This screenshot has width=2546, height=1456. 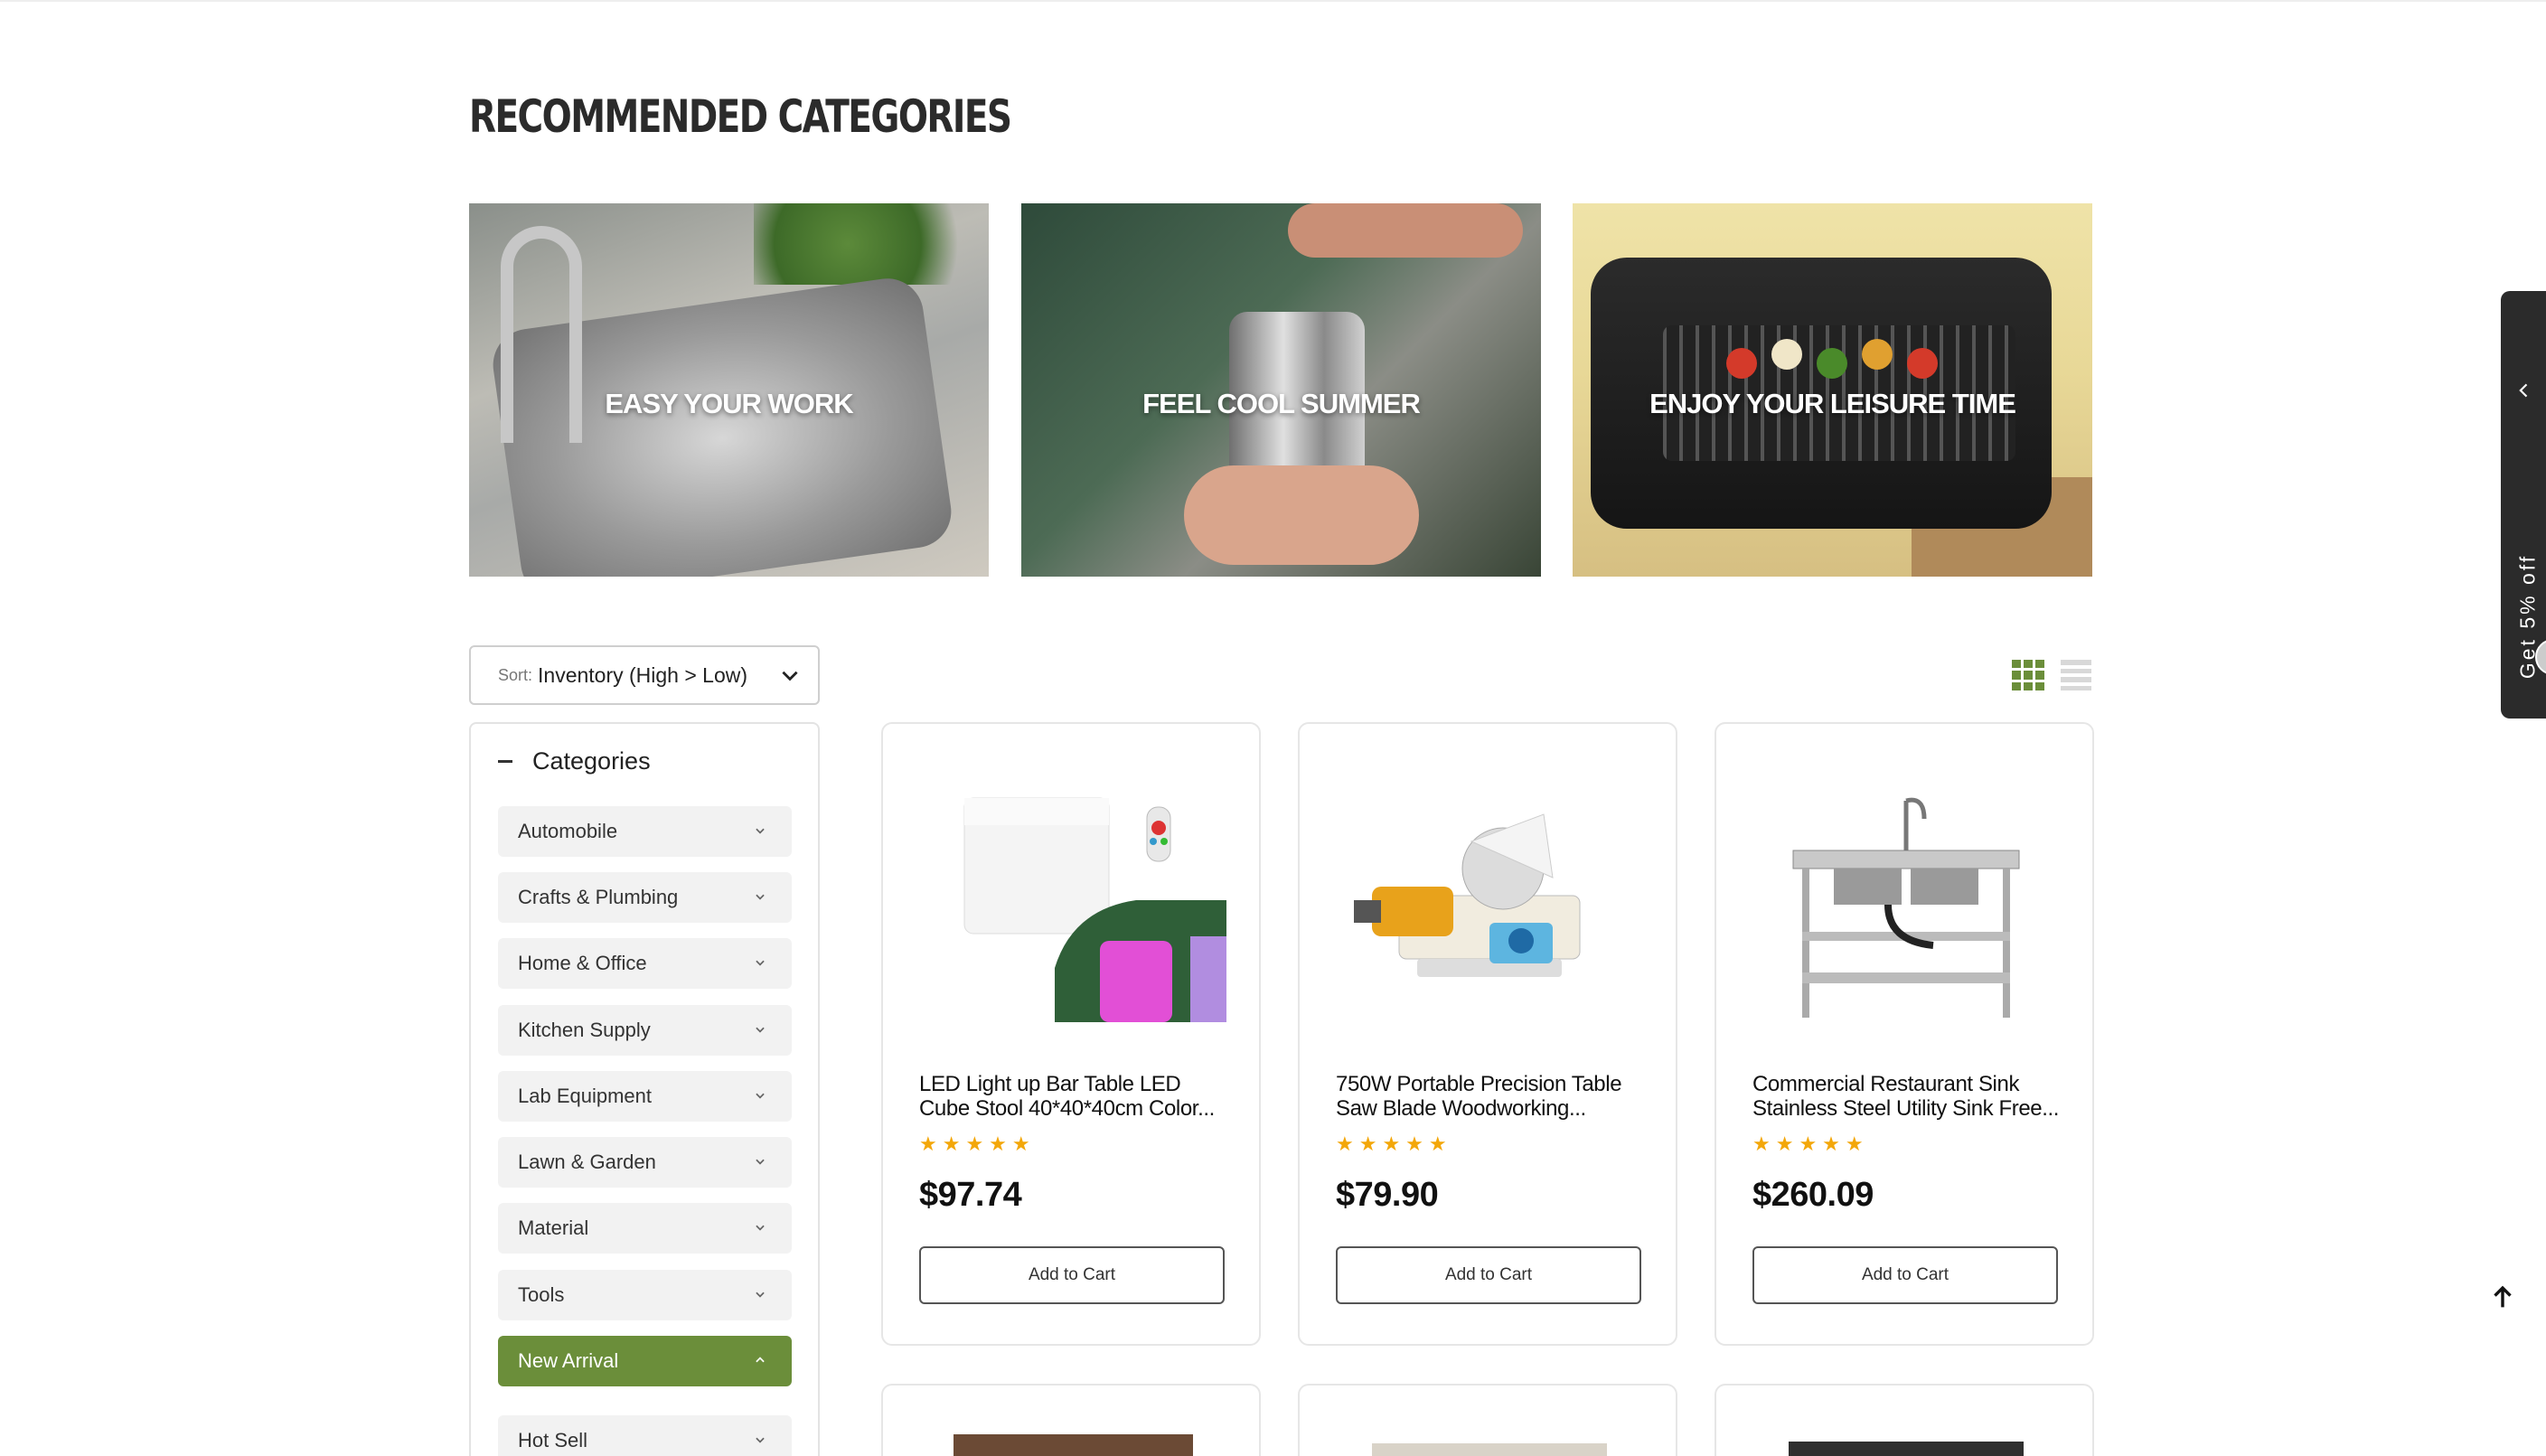 I want to click on sidebar-item-label: Hot Sell, so click(x=553, y=1440).